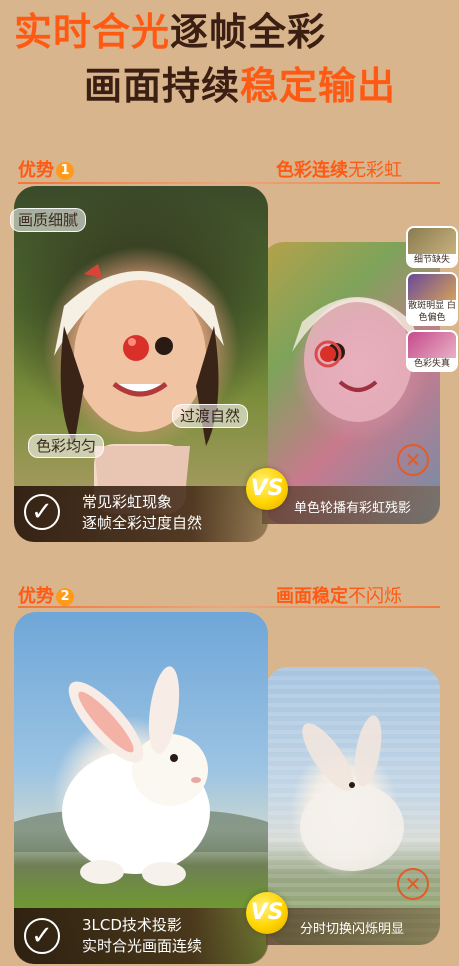 This screenshot has height=966, width=459. Describe the element at coordinates (432, 260) in the screenshot. I see `thumb-detail-loss-caption: 细节缺失` at that location.